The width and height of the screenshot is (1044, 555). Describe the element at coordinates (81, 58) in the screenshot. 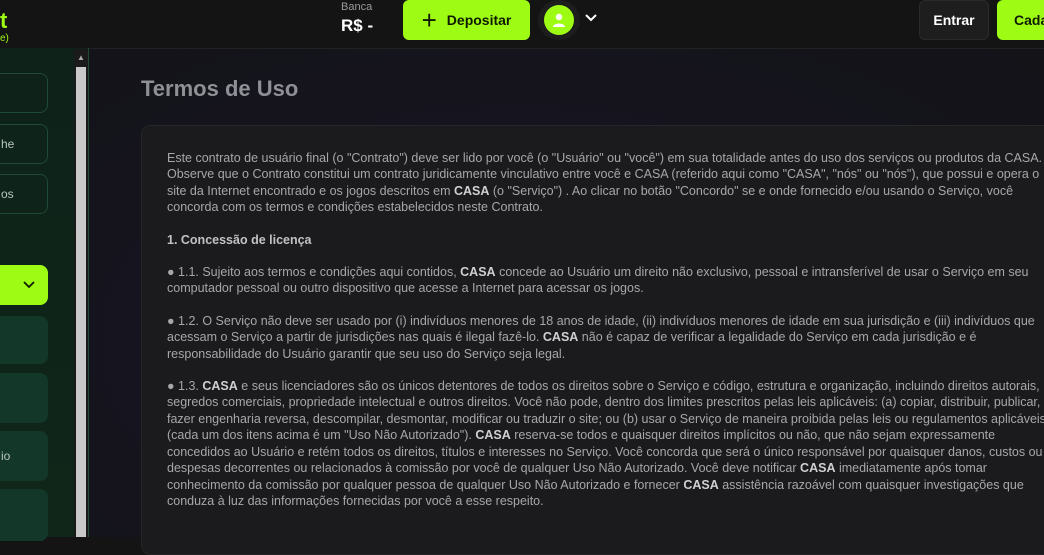

I see `triangle-up-icon: ▲` at that location.